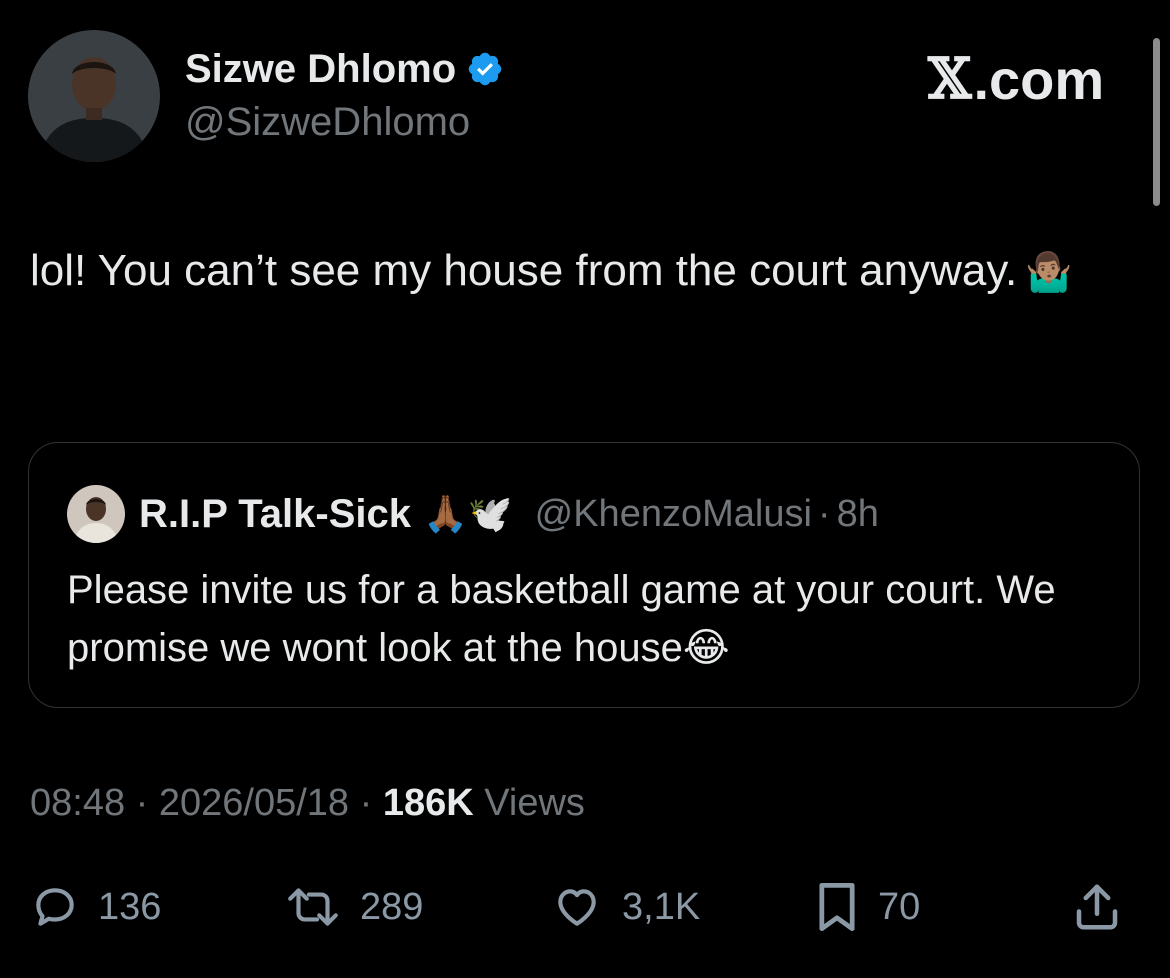 This screenshot has width=1170, height=978. I want to click on brand-logo: 𝕏 .com, so click(1016, 79).